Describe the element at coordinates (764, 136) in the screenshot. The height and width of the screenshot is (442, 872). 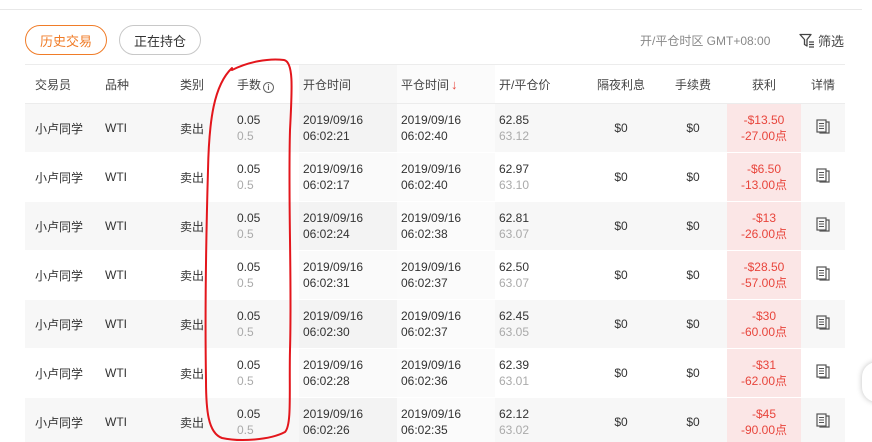
I see `profit-points: -27.00点` at that location.